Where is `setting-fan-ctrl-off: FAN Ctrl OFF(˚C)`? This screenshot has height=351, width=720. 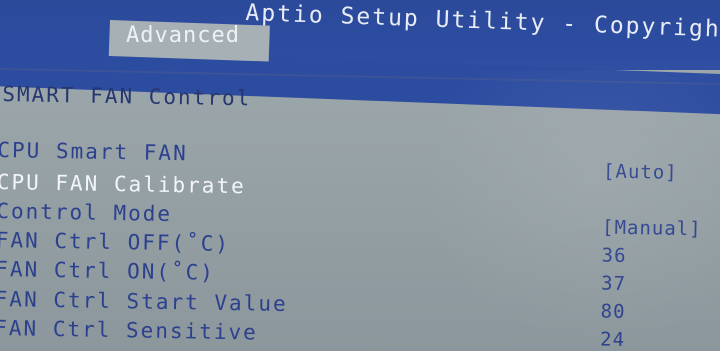 setting-fan-ctrl-off: FAN Ctrl OFF(˚C) is located at coordinates (115, 242).